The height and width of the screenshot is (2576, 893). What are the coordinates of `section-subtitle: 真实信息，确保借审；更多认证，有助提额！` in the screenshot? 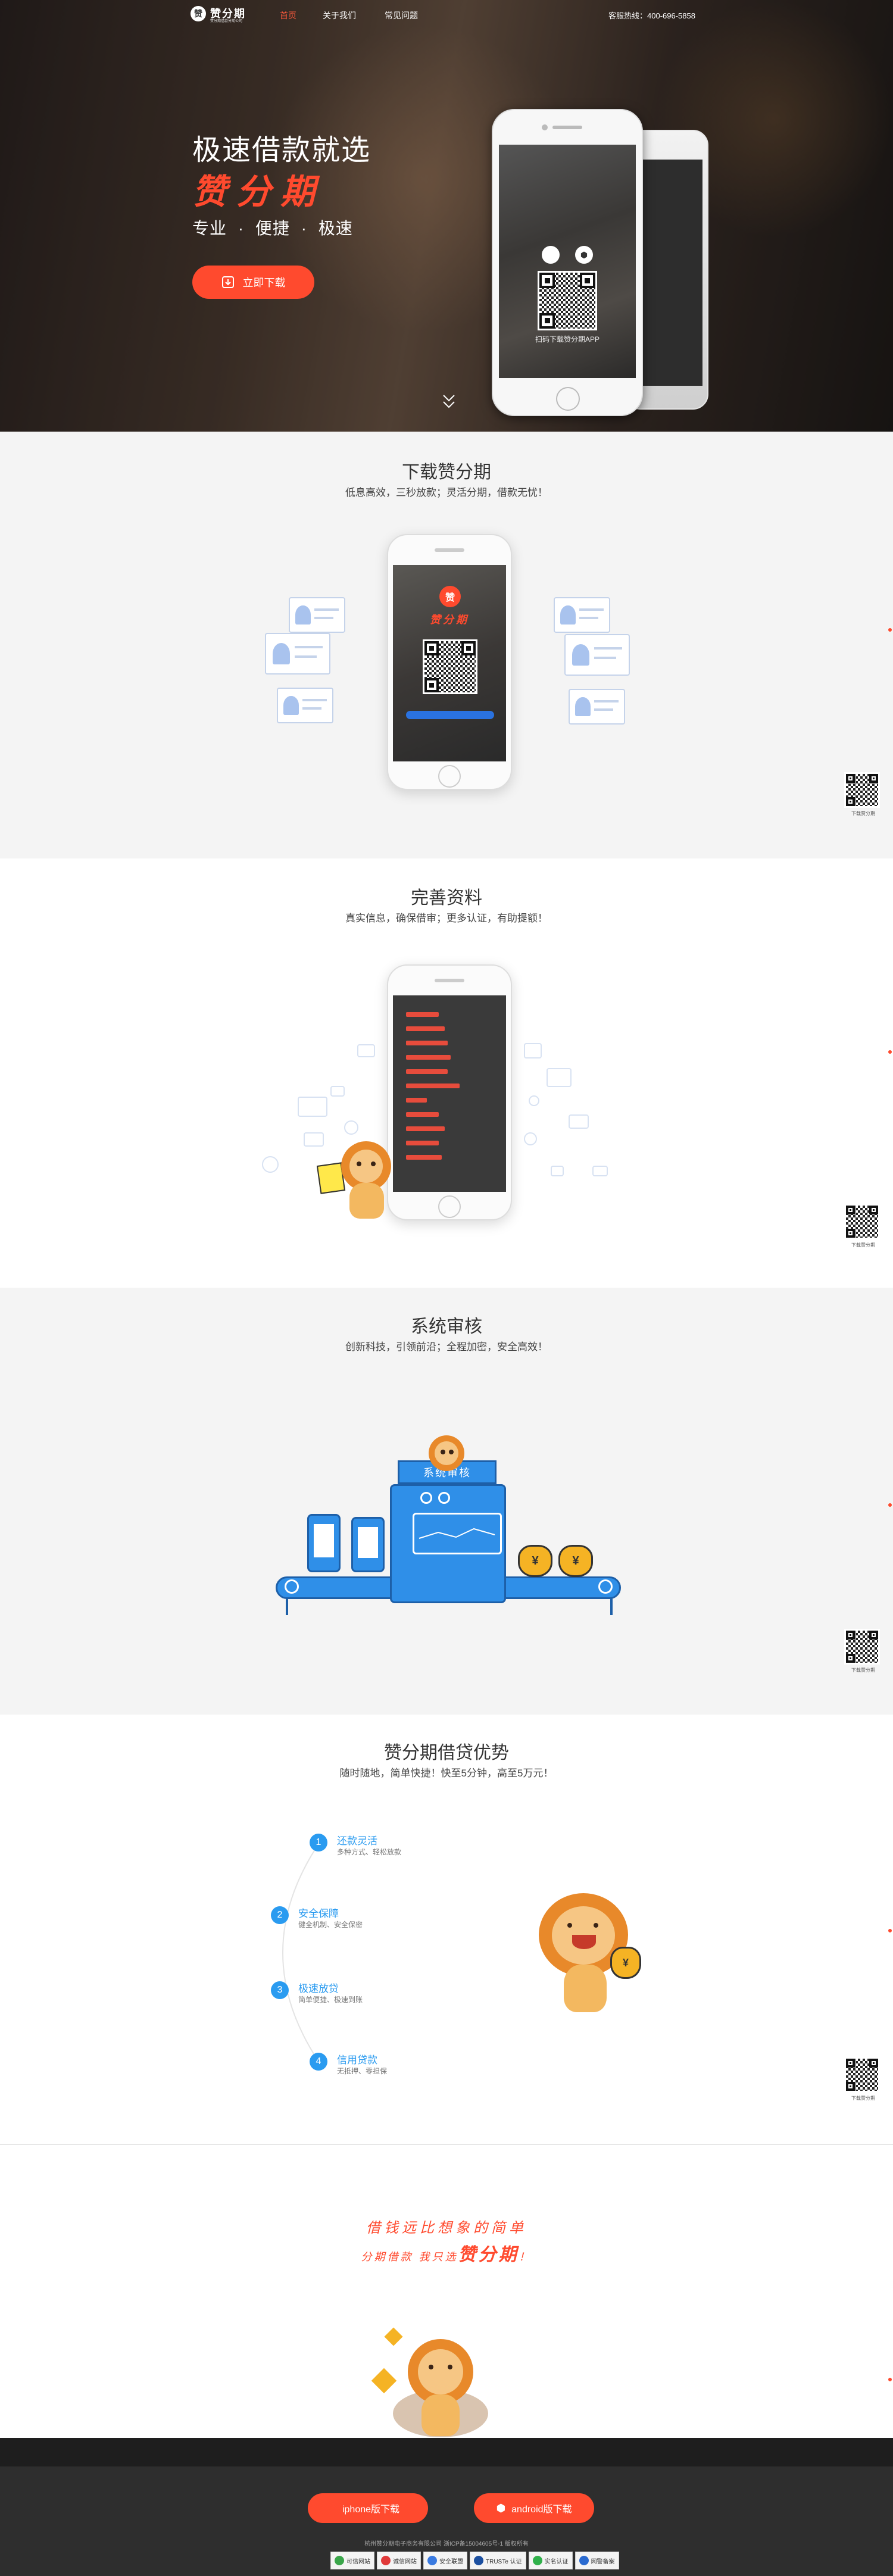 It's located at (447, 918).